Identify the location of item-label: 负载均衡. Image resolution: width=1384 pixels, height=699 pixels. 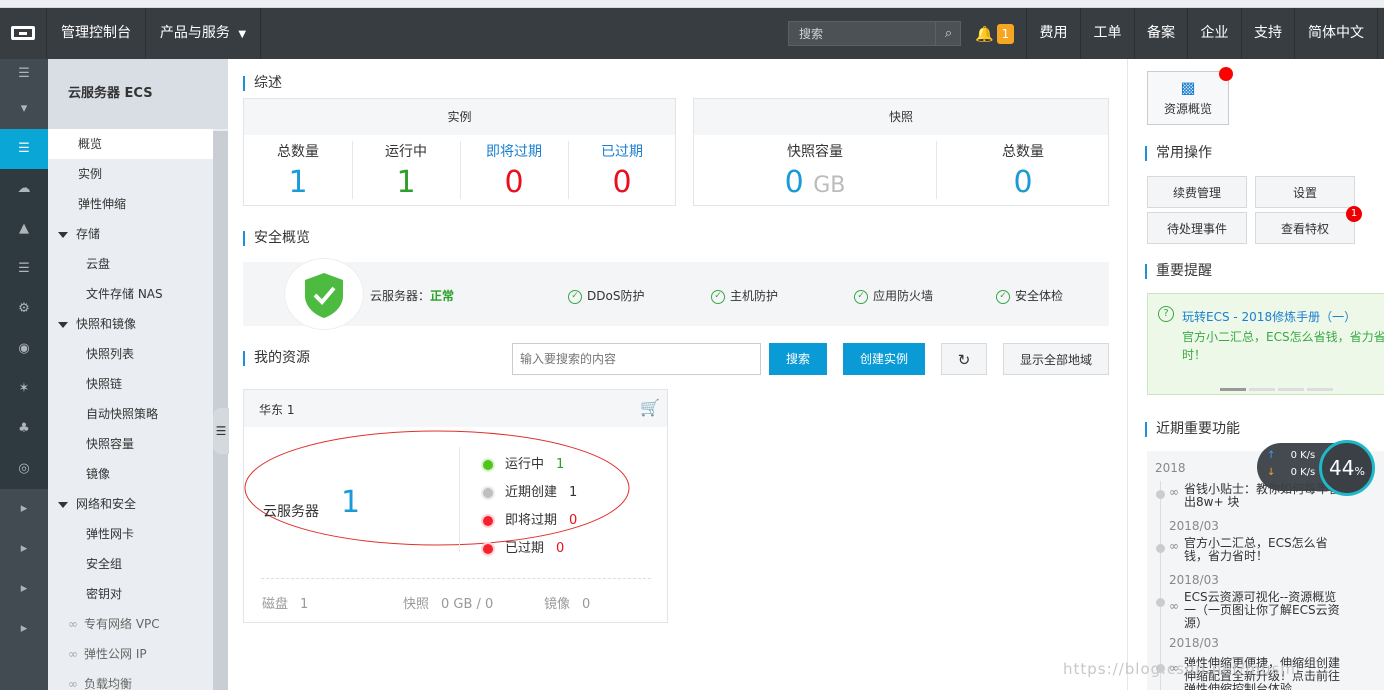
(108, 684).